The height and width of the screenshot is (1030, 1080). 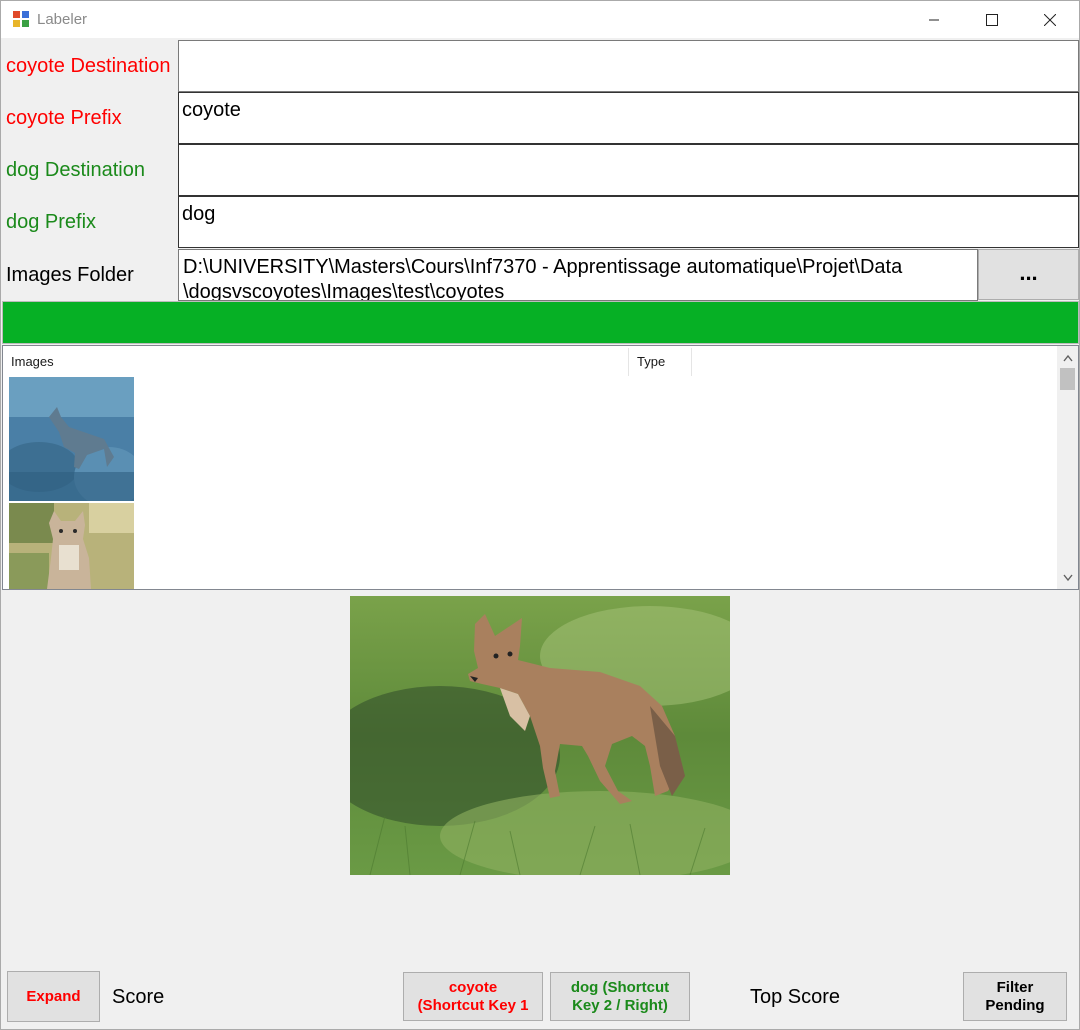 I want to click on dog-prefix-label: dog Prefix, so click(x=51, y=221).